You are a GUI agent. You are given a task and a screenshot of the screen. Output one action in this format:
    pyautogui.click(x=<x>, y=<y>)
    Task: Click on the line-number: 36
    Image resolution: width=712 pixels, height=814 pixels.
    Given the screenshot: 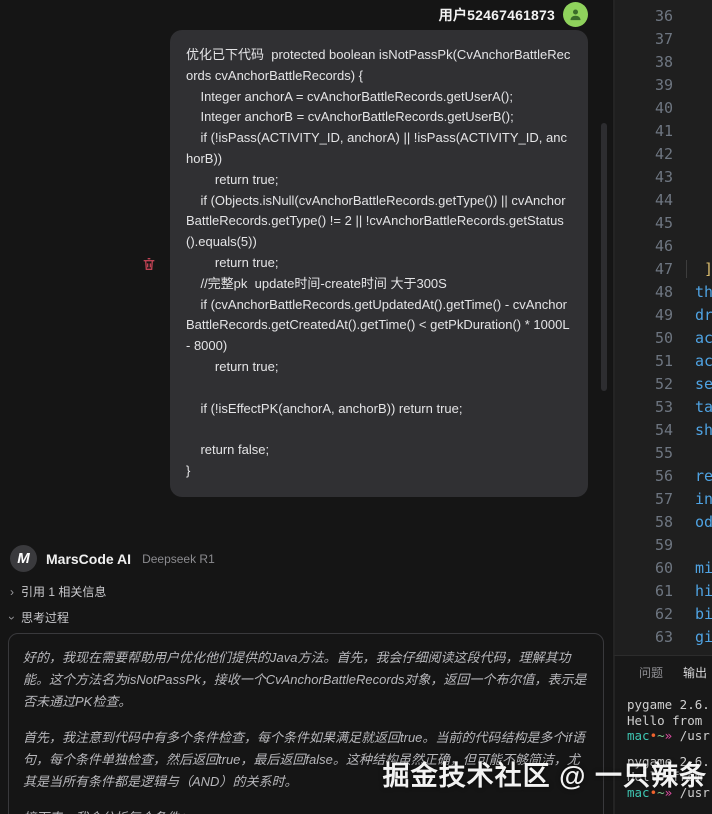 What is the action you would take?
    pyautogui.click(x=663, y=15)
    